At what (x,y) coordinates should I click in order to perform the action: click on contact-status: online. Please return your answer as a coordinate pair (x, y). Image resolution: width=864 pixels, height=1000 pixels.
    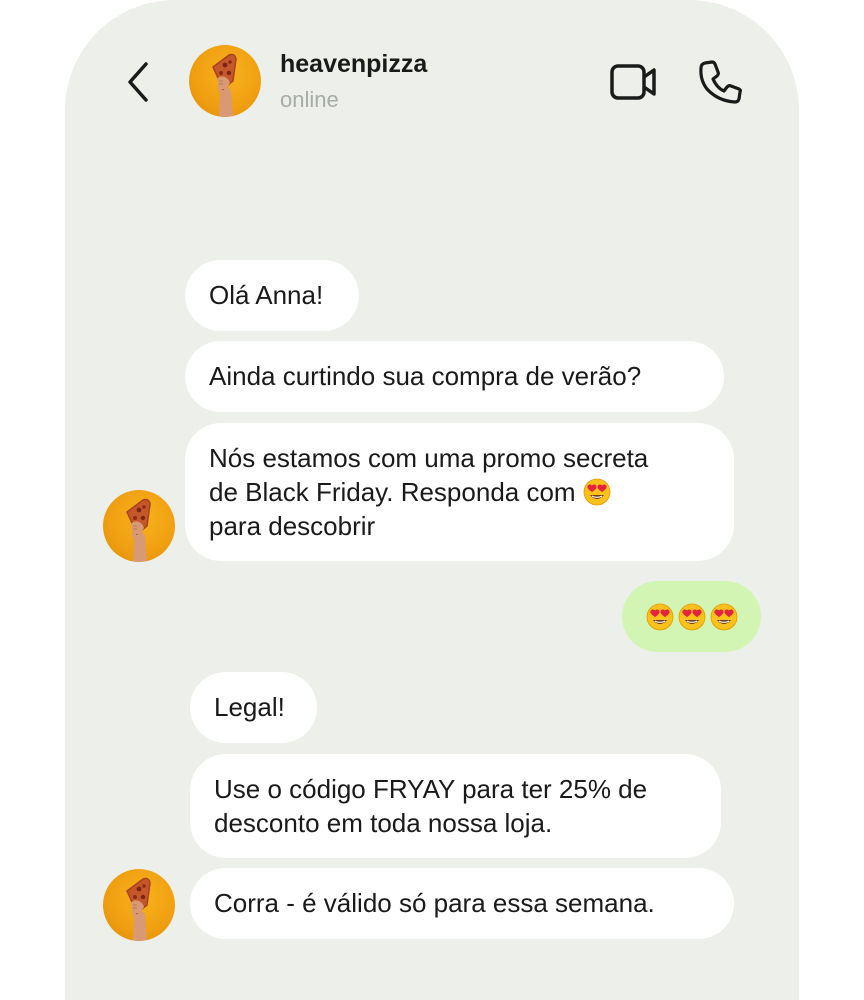
    Looking at the image, I should click on (309, 99).